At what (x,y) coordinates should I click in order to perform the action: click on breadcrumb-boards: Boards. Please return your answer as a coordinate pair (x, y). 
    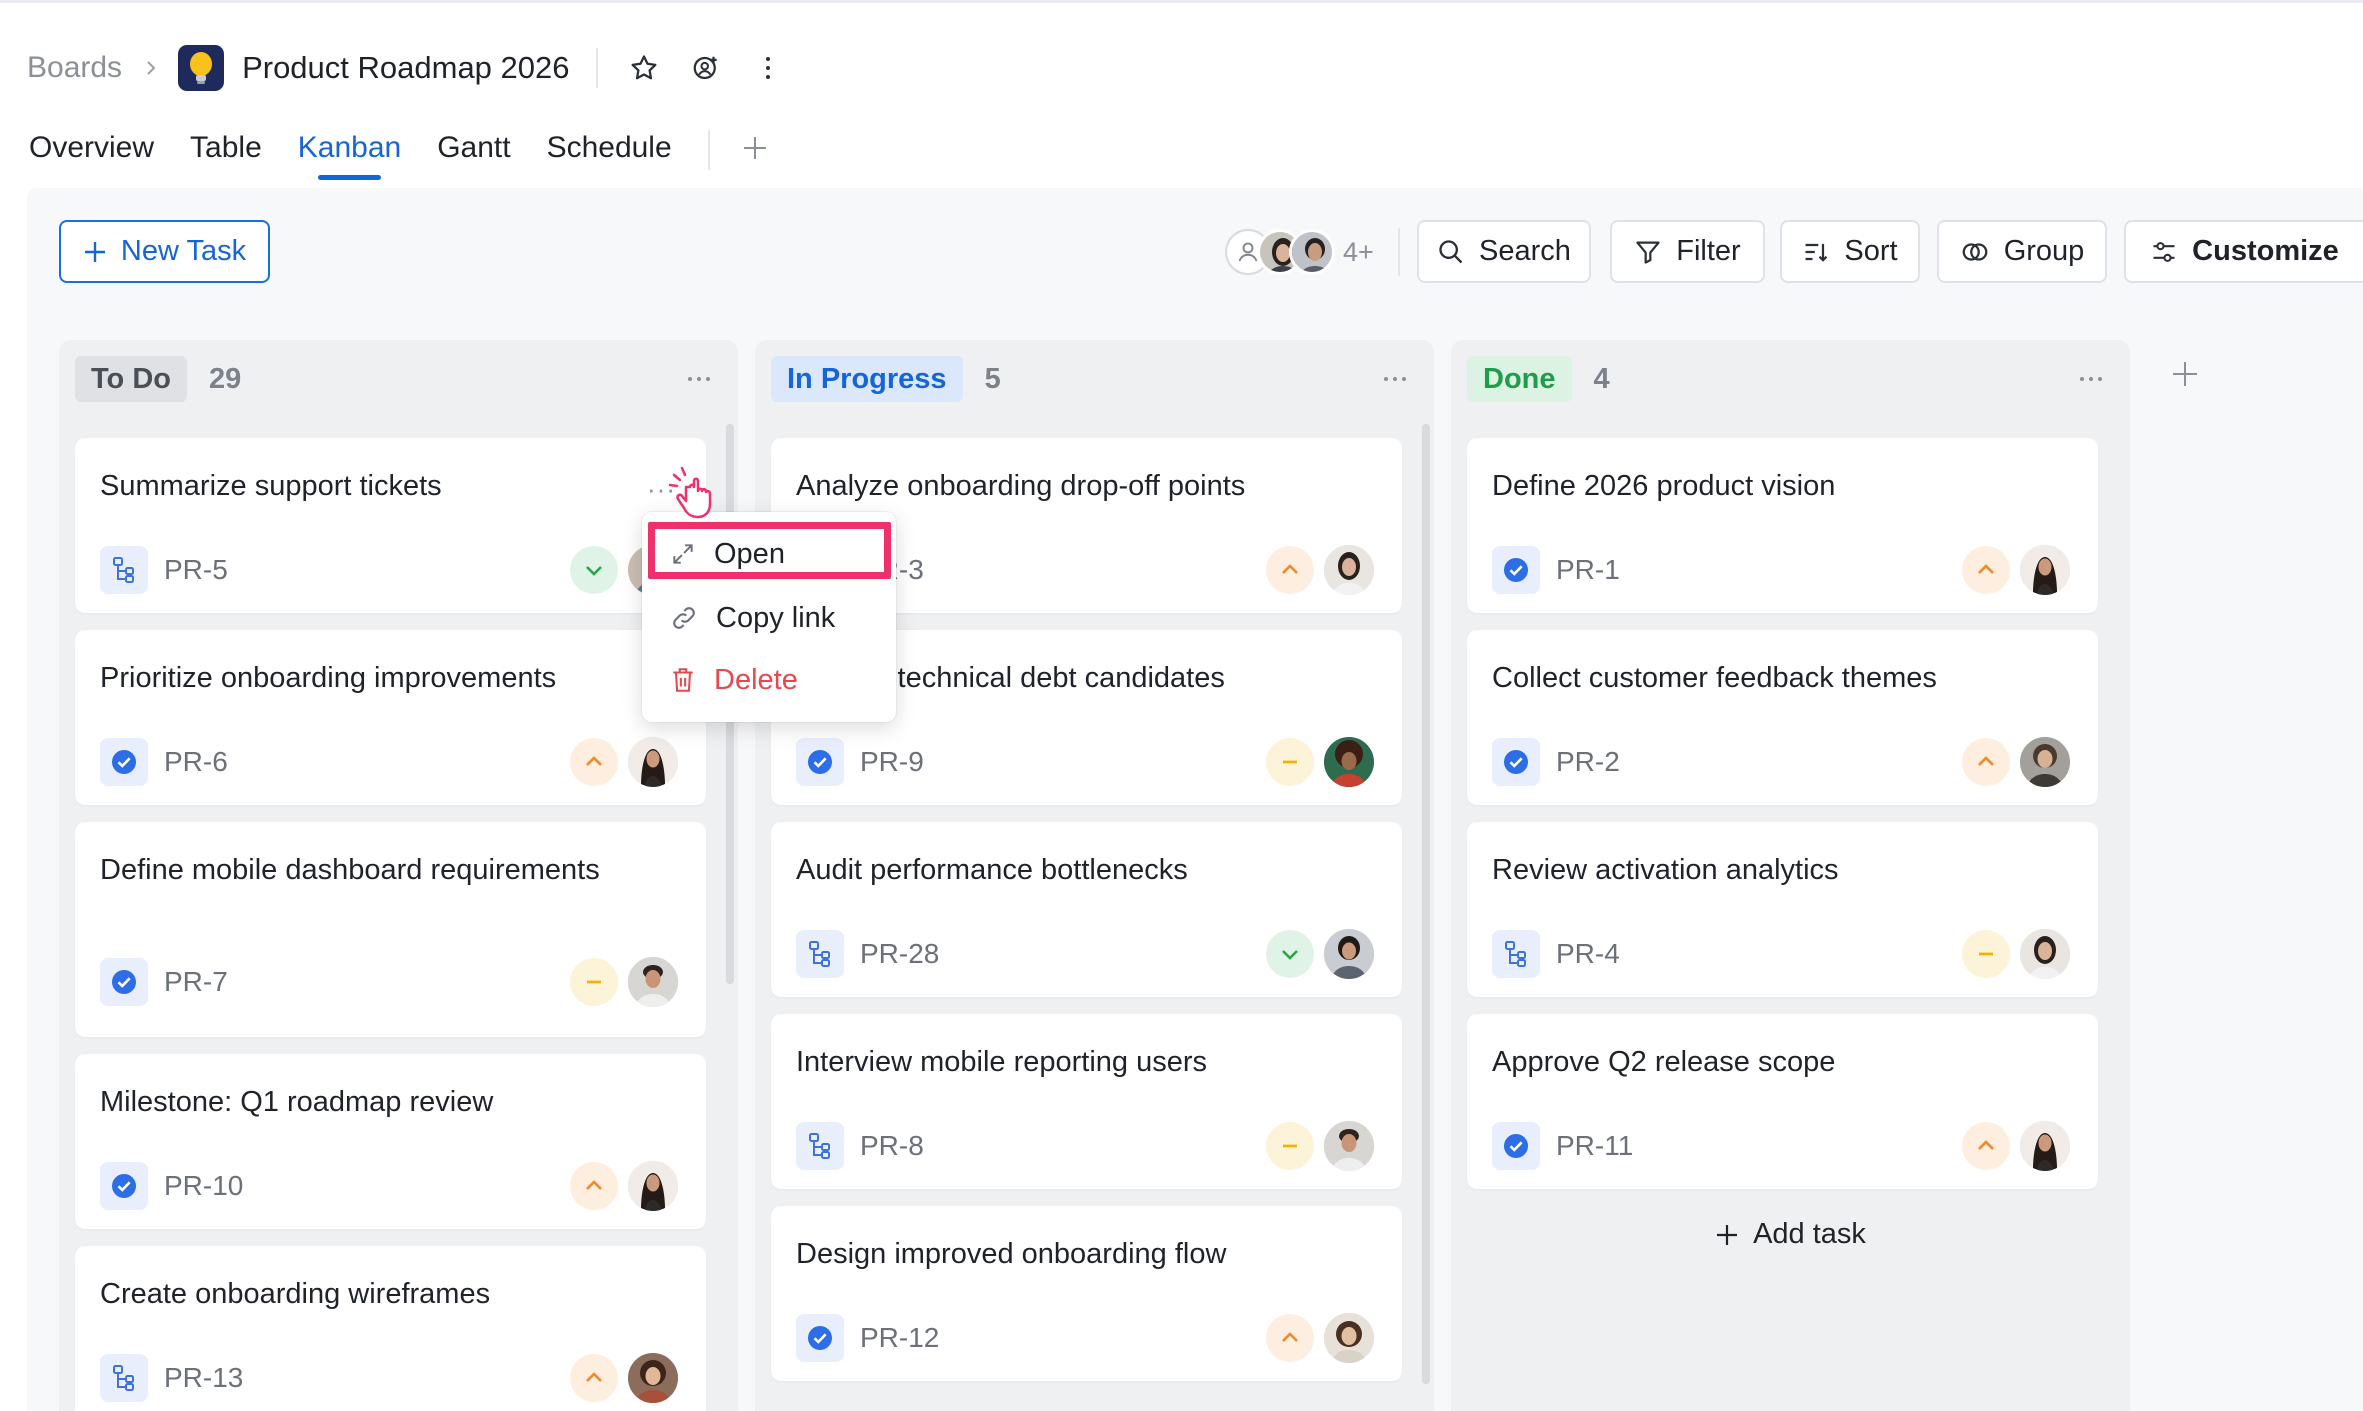
    Looking at the image, I should click on (74, 68).